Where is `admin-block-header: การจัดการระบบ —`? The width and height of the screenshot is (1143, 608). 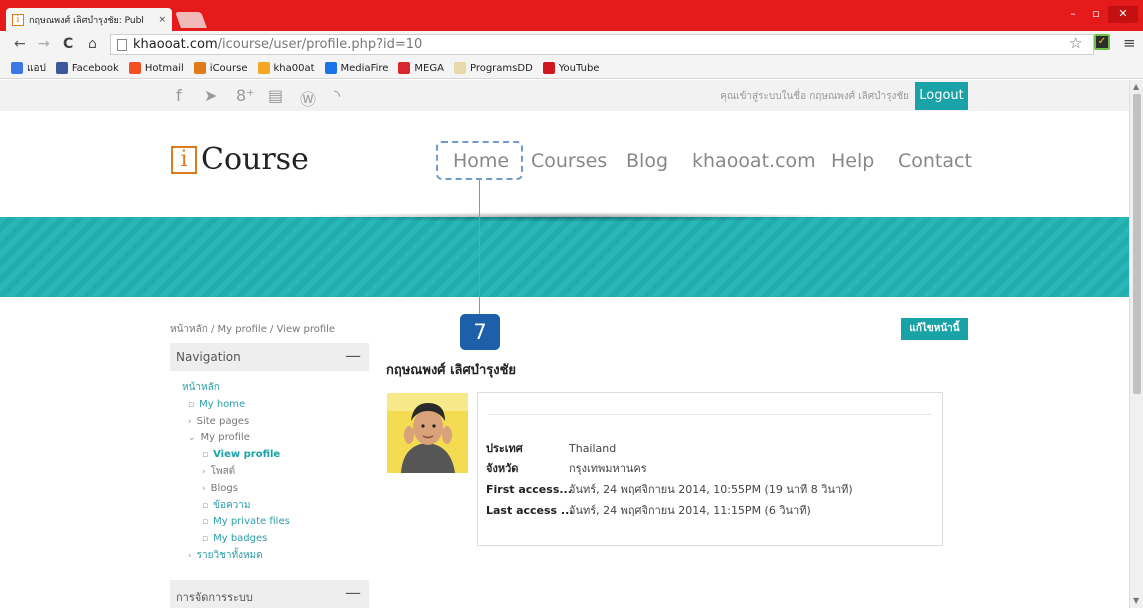 admin-block-header: การจัดการระบบ — is located at coordinates (269, 594).